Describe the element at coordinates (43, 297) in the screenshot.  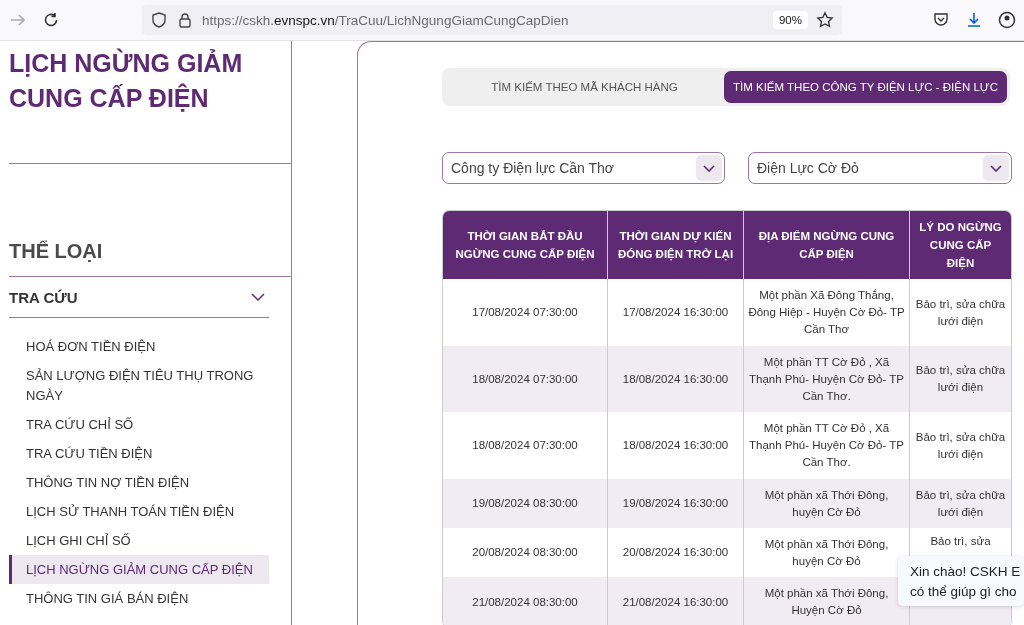
I see `menu-group-label: TRA CỨU` at that location.